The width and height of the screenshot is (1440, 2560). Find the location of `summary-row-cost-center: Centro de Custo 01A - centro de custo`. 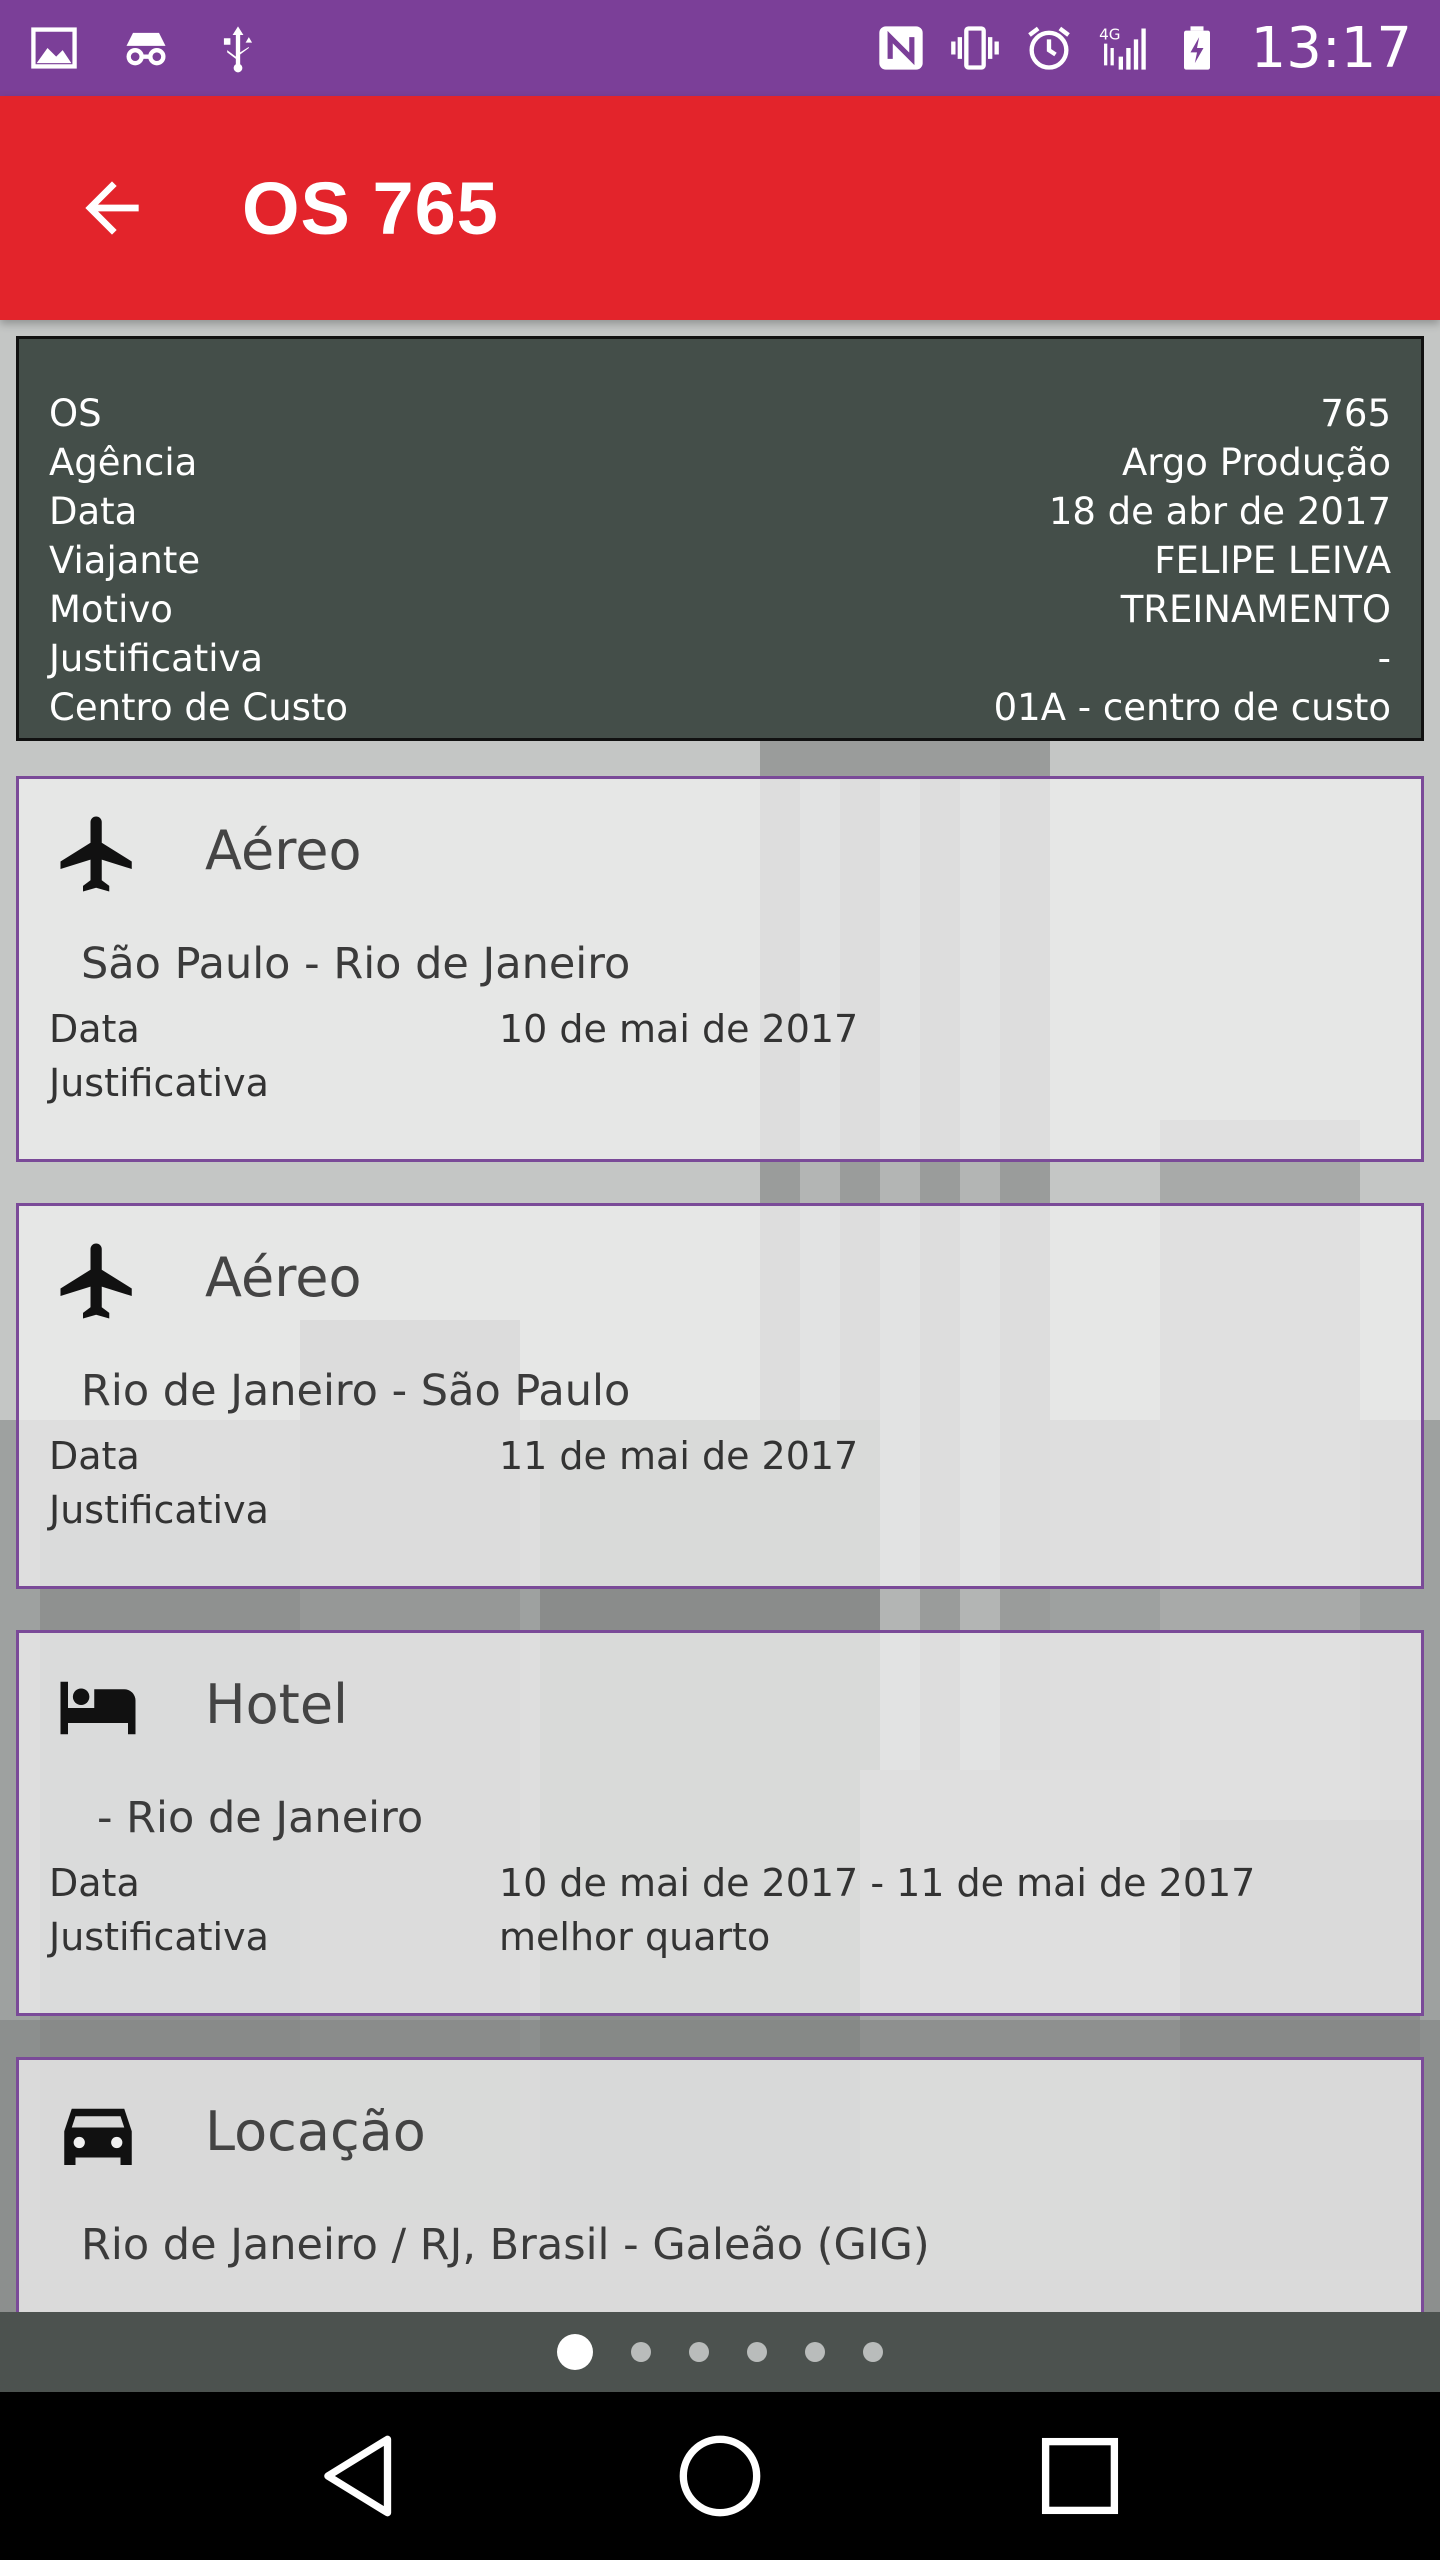

summary-row-cost-center: Centro de Custo 01A - centro de custo is located at coordinates (720, 707).